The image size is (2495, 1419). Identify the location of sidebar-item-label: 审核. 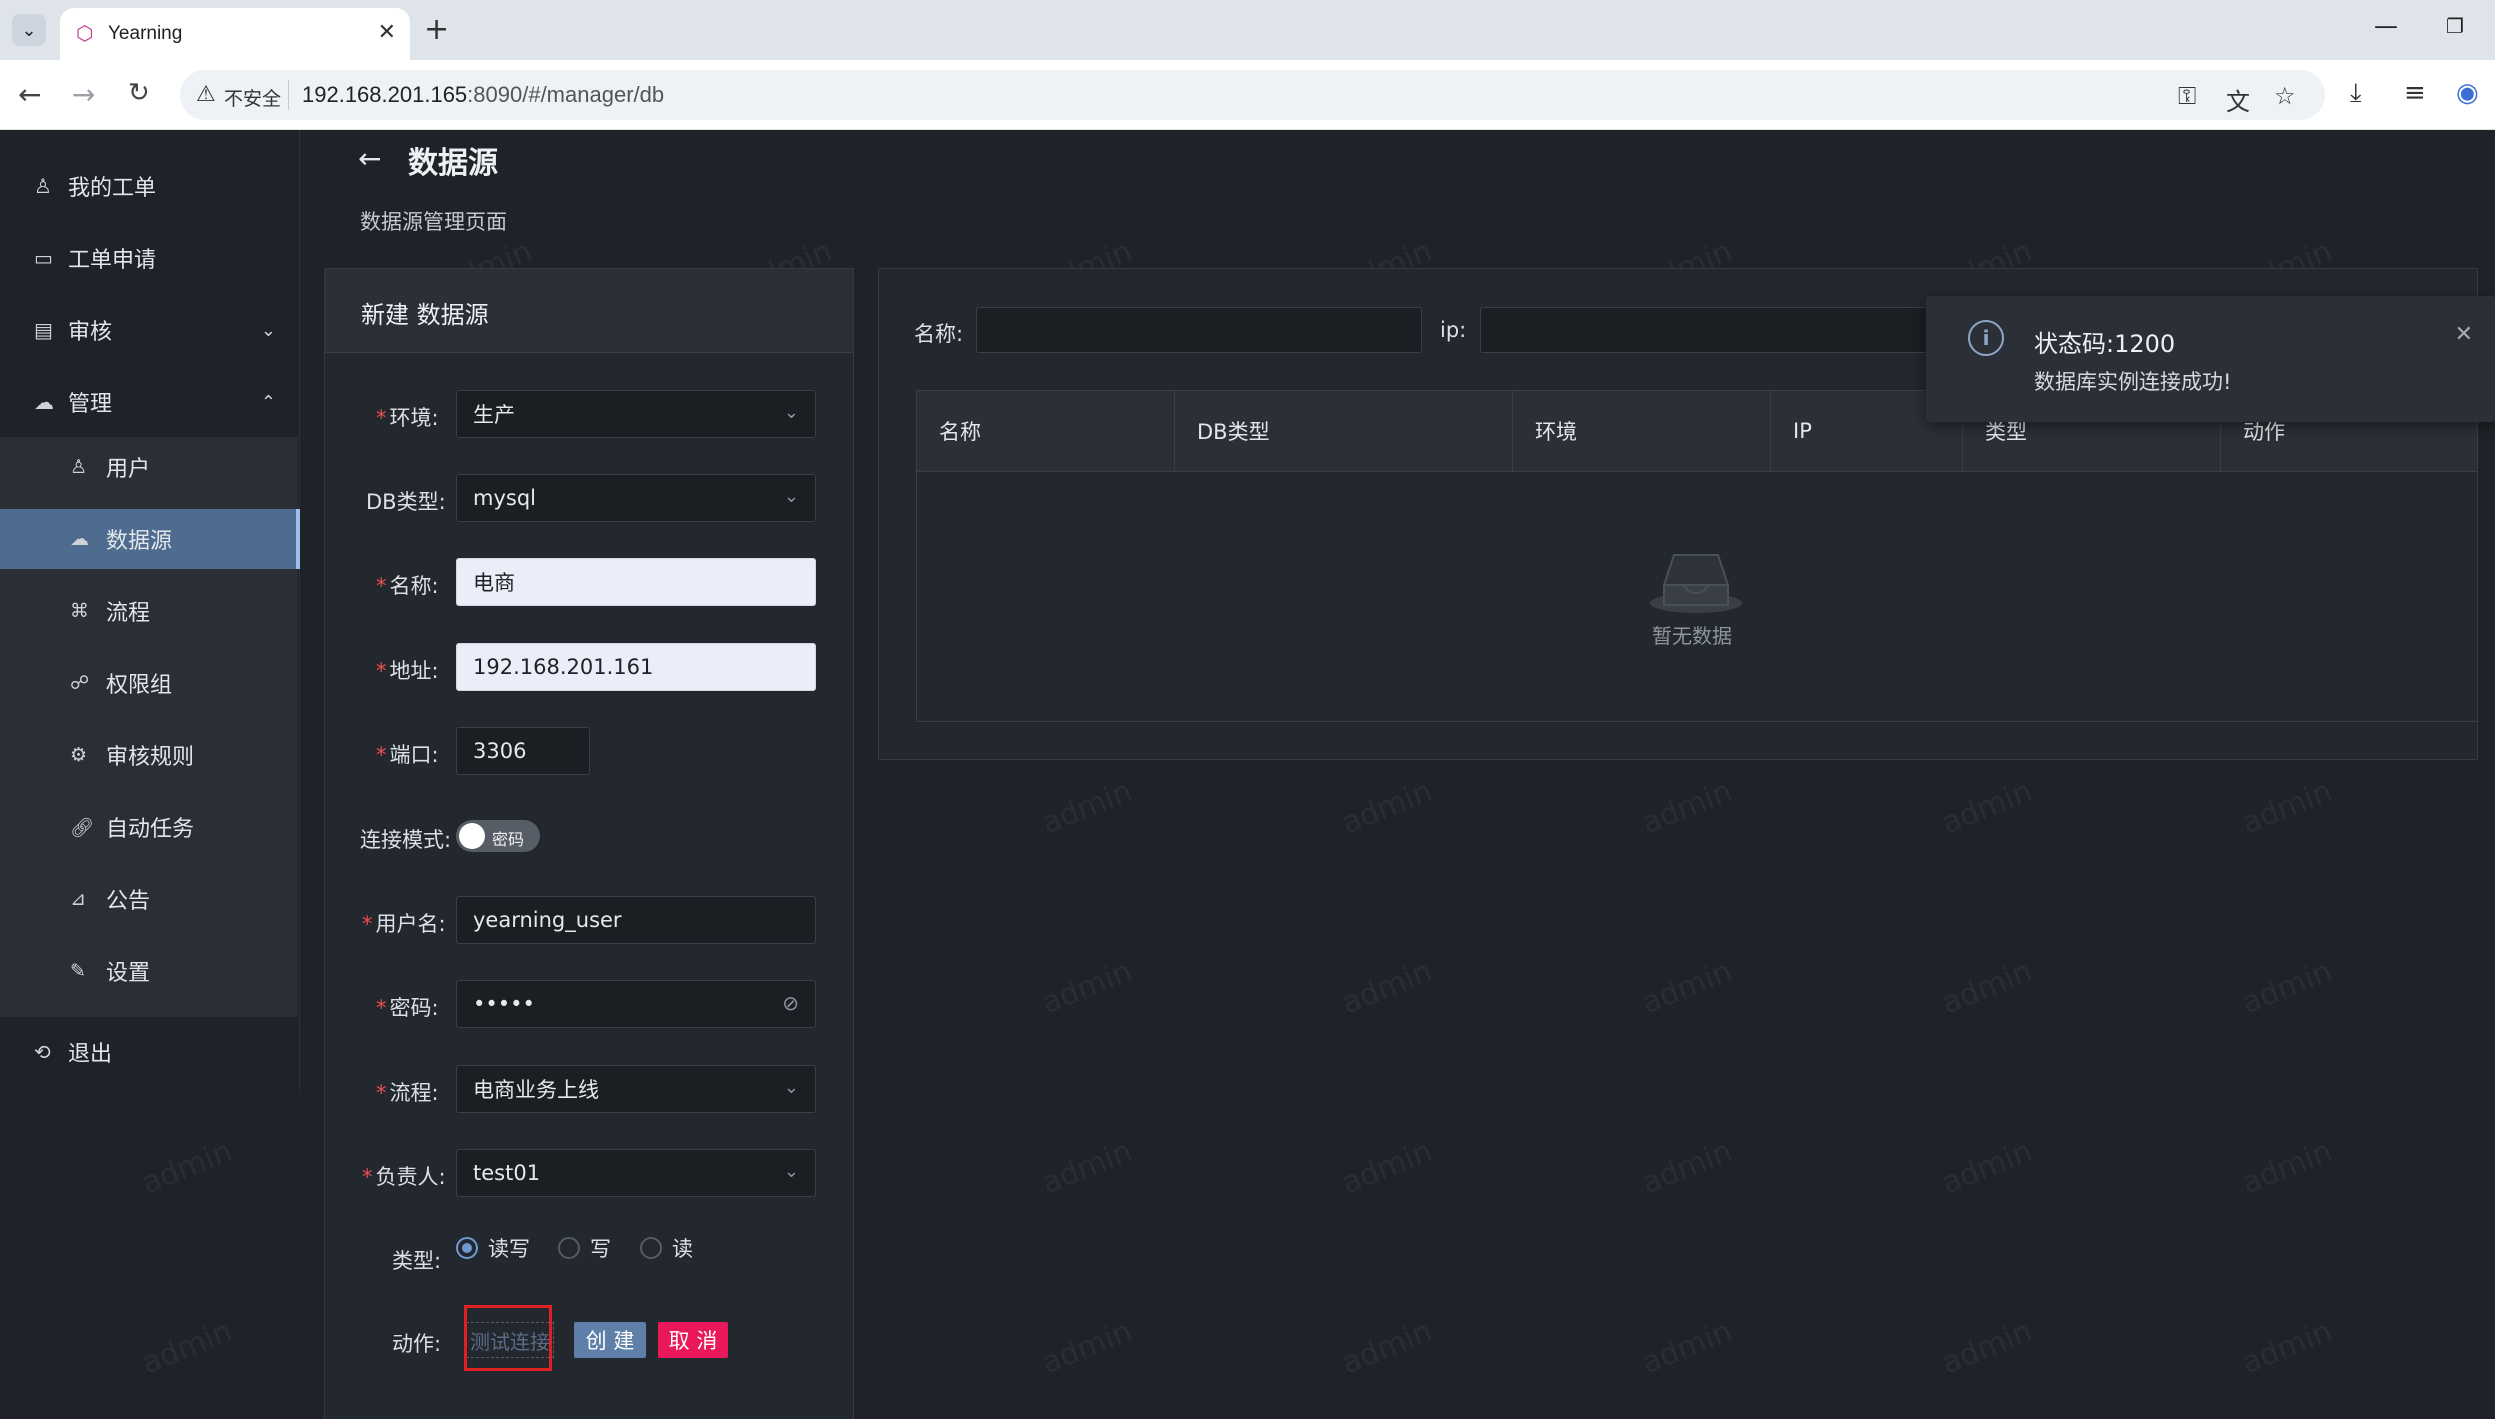
(90, 332).